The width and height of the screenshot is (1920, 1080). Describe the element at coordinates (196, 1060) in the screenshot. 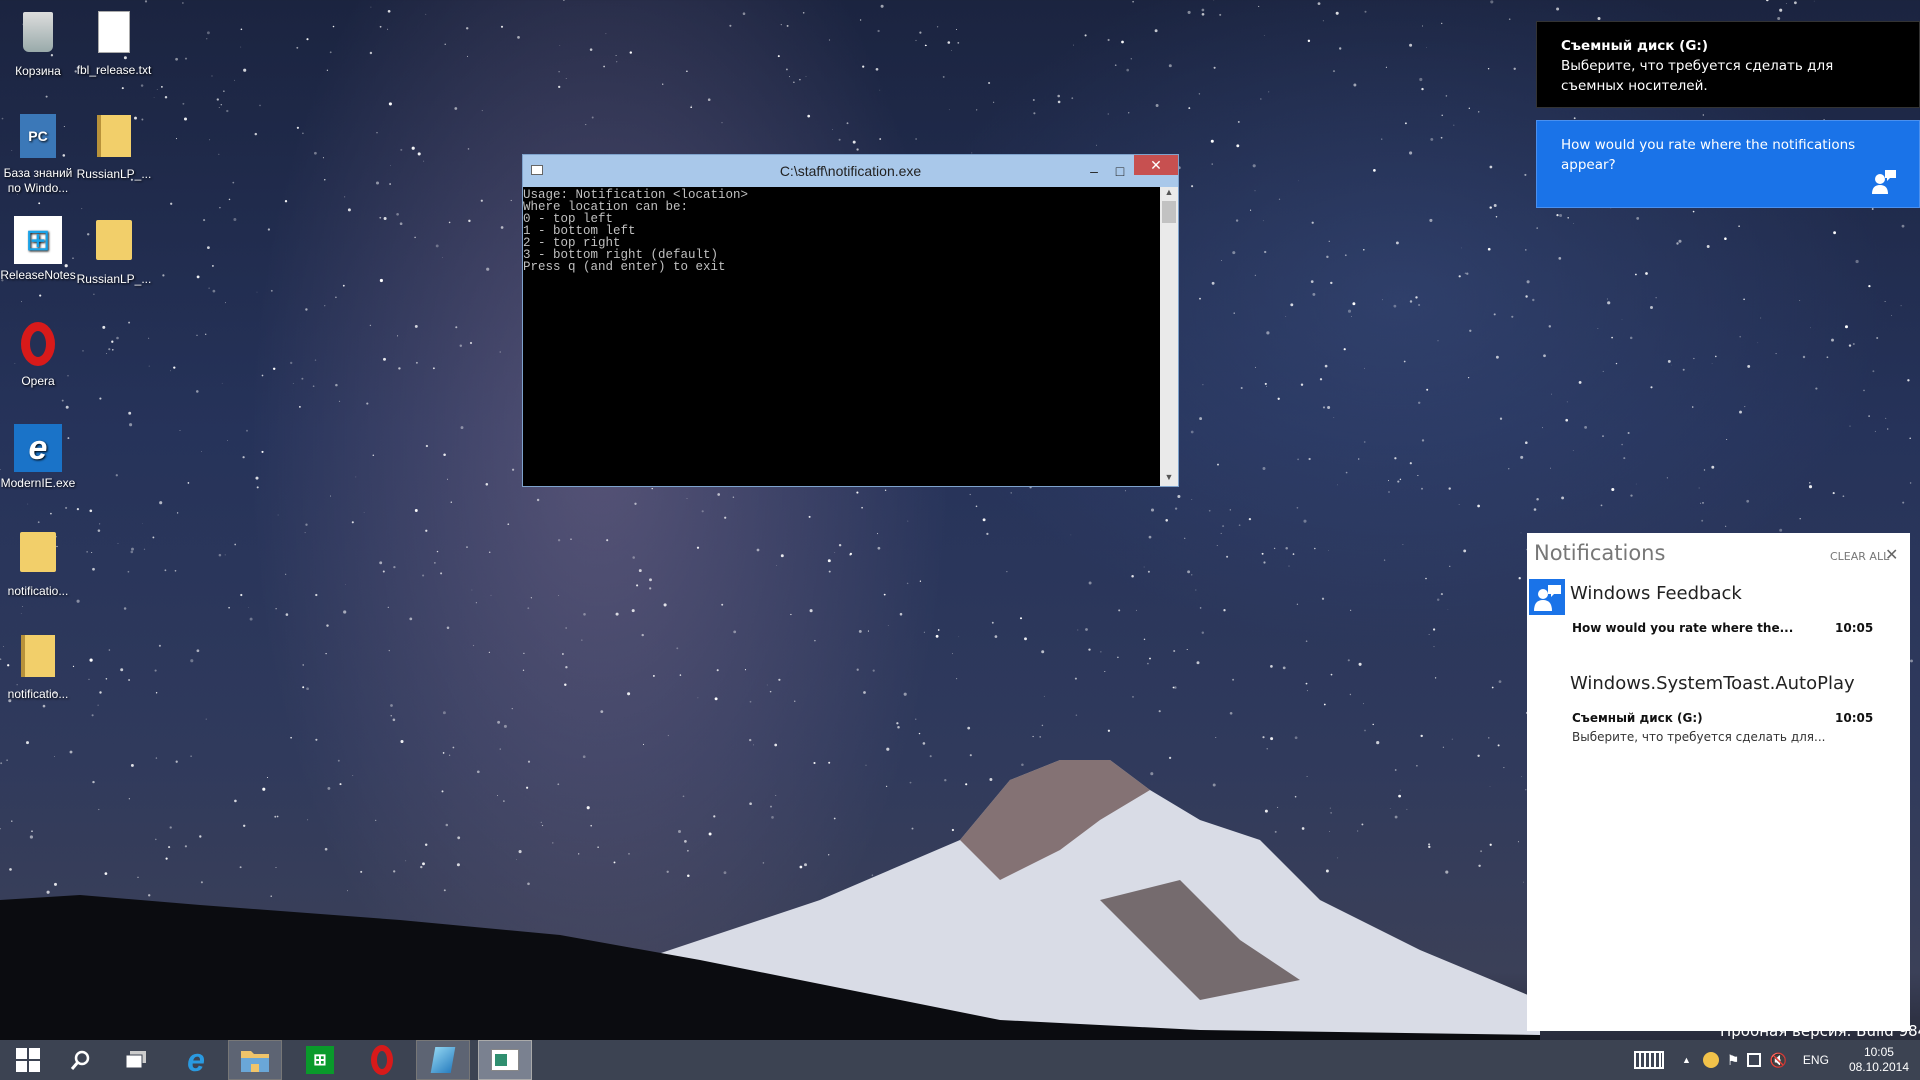

I see `taskbar-internet-explorer: e` at that location.